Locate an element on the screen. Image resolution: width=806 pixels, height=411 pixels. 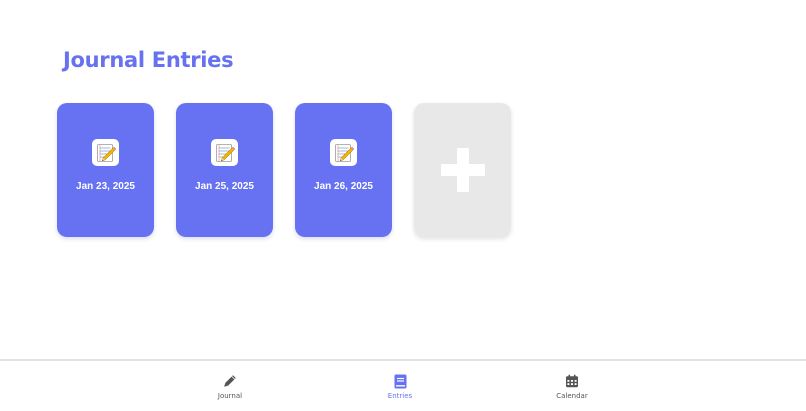
entry-date: Jan 23, 2025 is located at coordinates (105, 186).